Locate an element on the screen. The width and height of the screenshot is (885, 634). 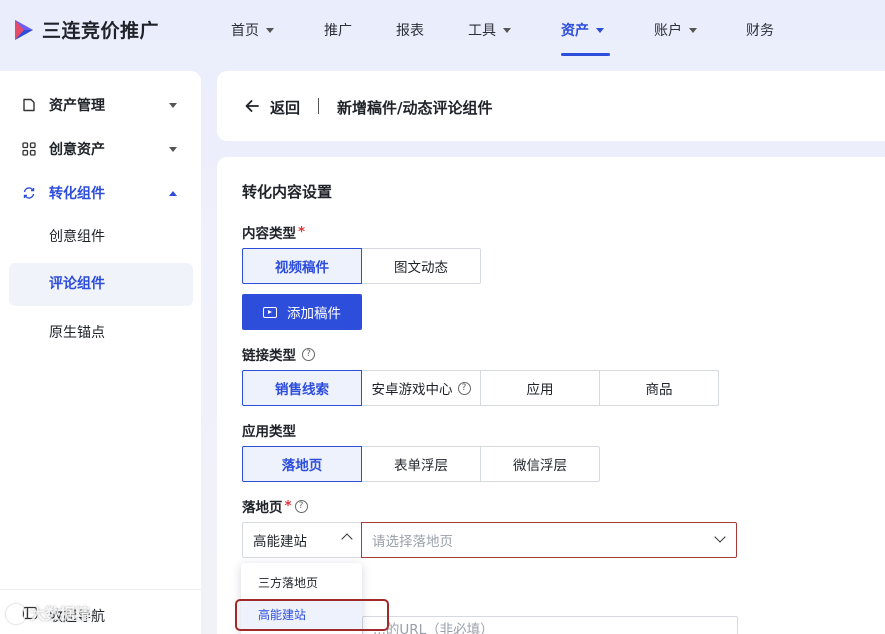
sidebar-group-conversion-components: 转化组件 is located at coordinates (100, 193).